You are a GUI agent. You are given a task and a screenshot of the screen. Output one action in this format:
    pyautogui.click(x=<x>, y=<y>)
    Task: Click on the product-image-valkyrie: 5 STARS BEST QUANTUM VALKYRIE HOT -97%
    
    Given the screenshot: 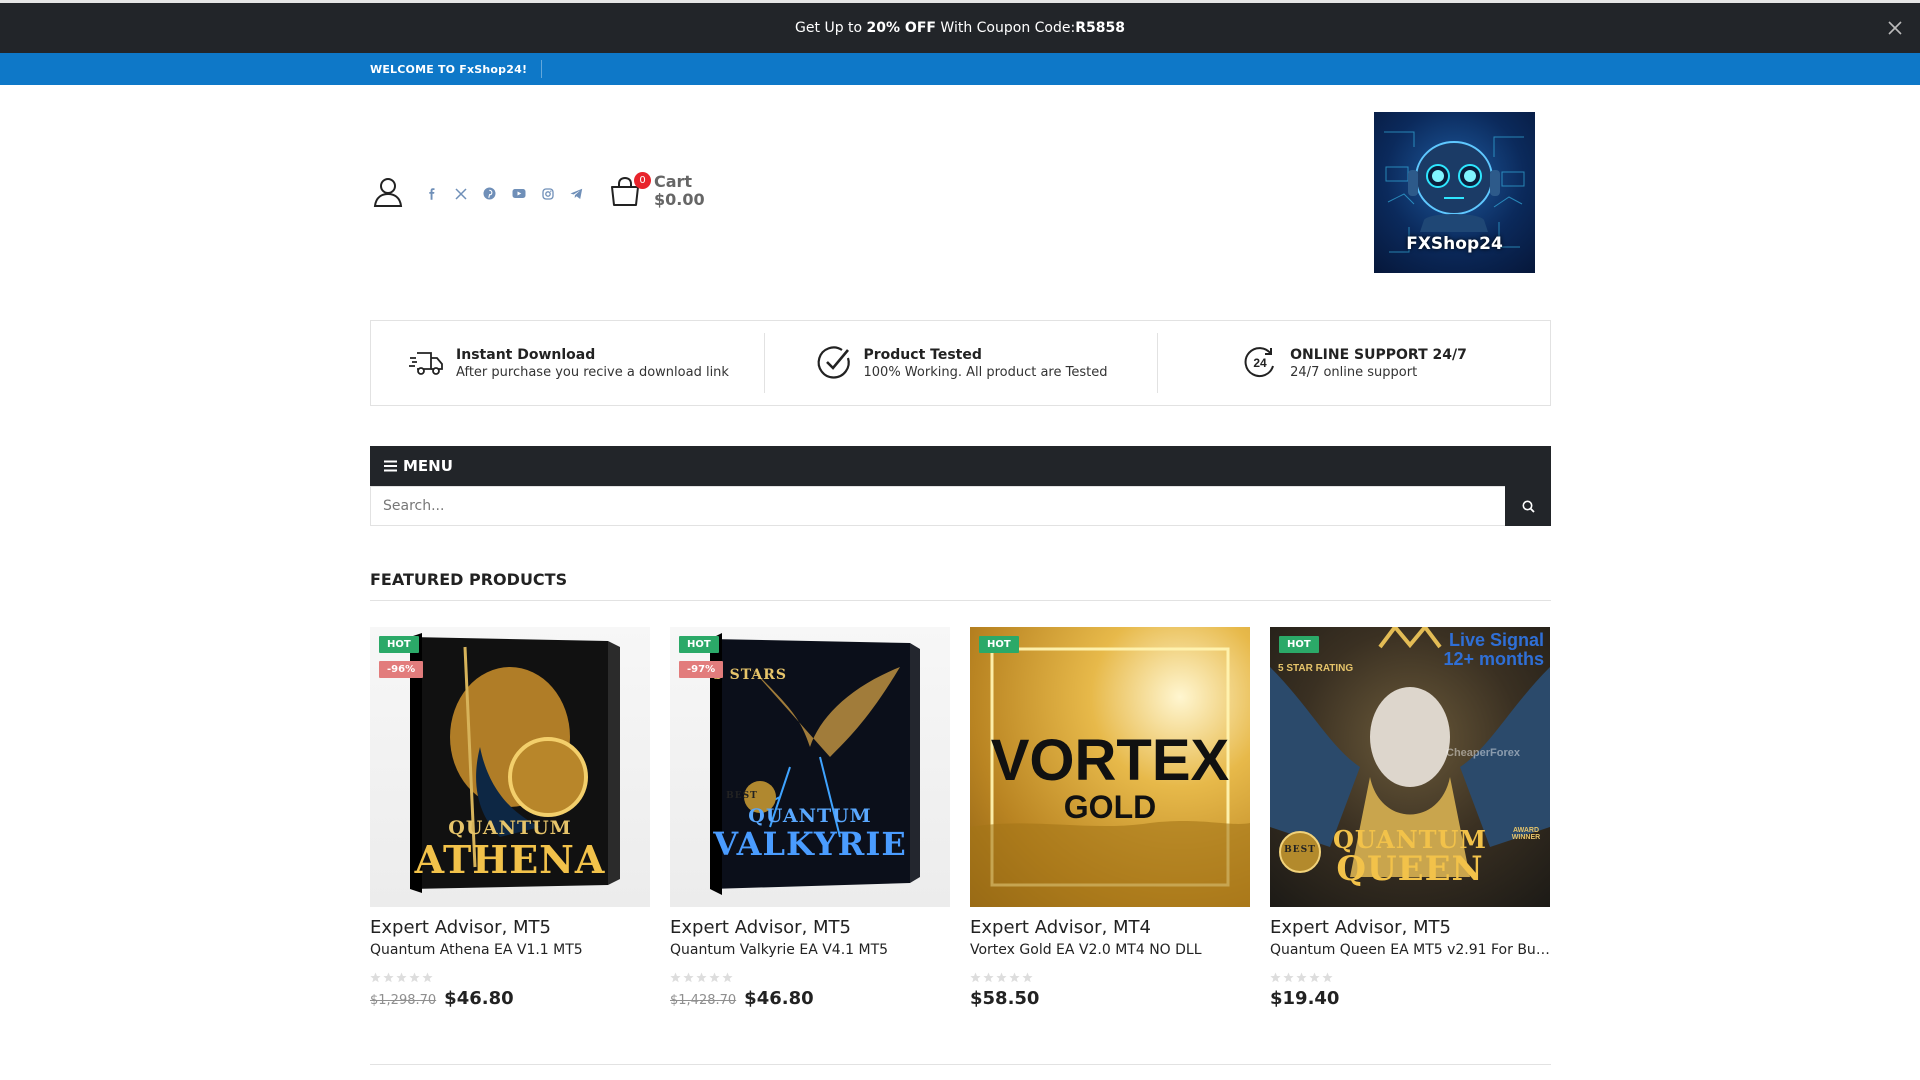 What is the action you would take?
    pyautogui.click(x=810, y=767)
    